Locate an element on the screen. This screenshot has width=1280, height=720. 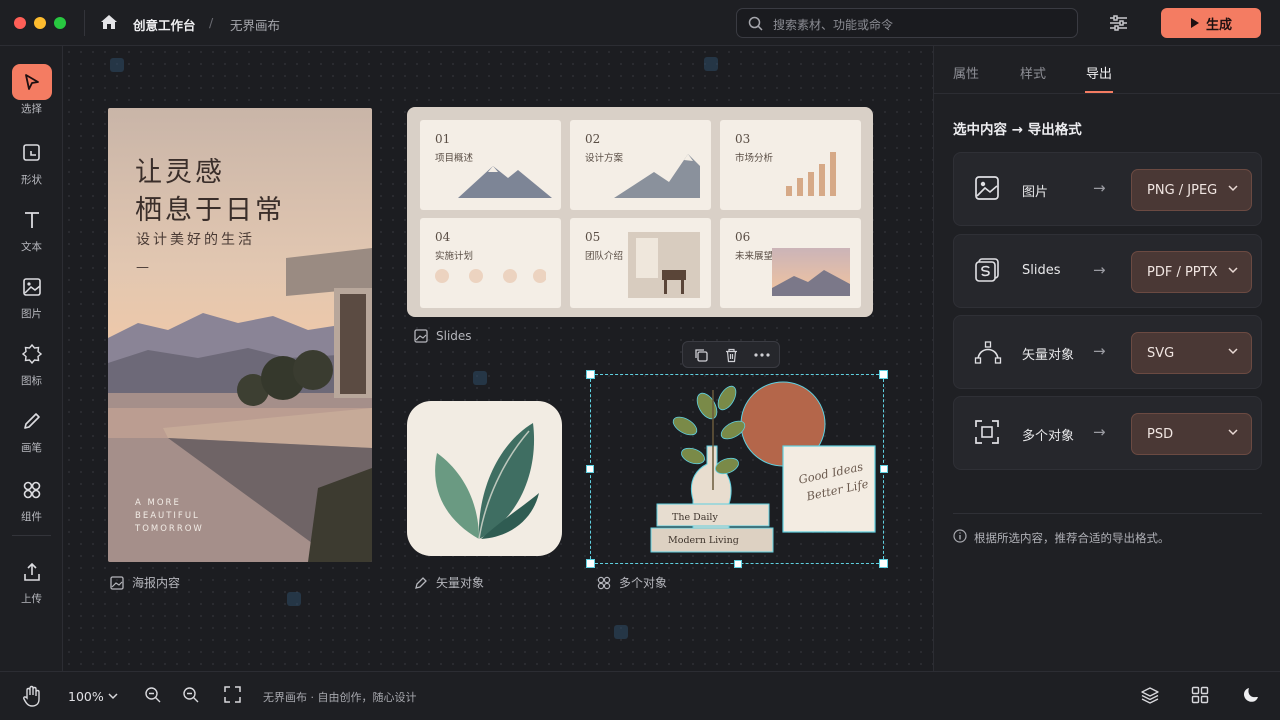
minimize-window-button is located at coordinates (40, 23).